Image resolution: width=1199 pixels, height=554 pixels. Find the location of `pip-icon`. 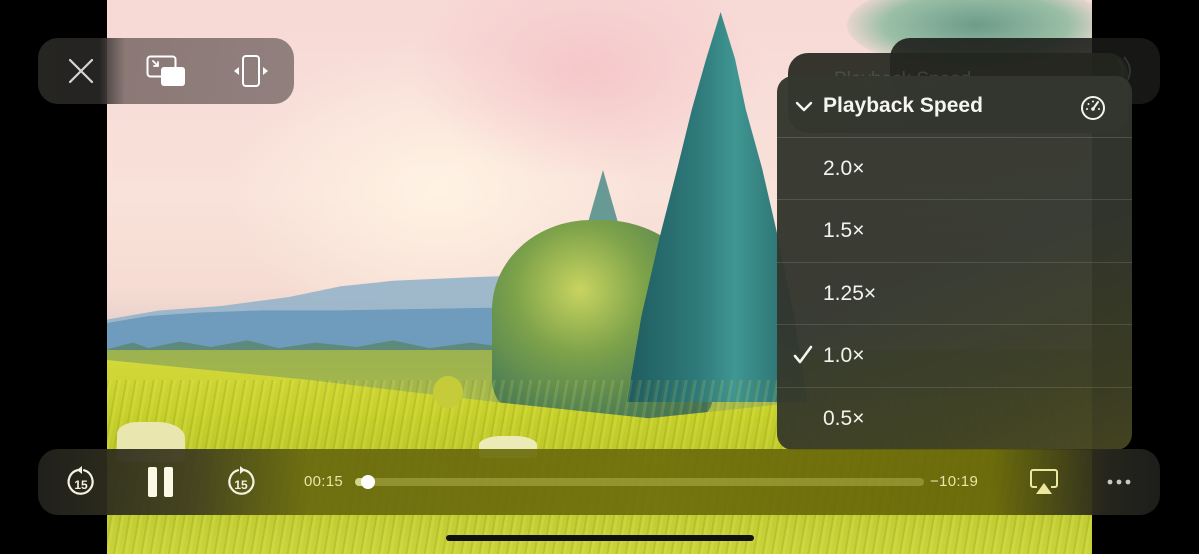

pip-icon is located at coordinates (165, 70).